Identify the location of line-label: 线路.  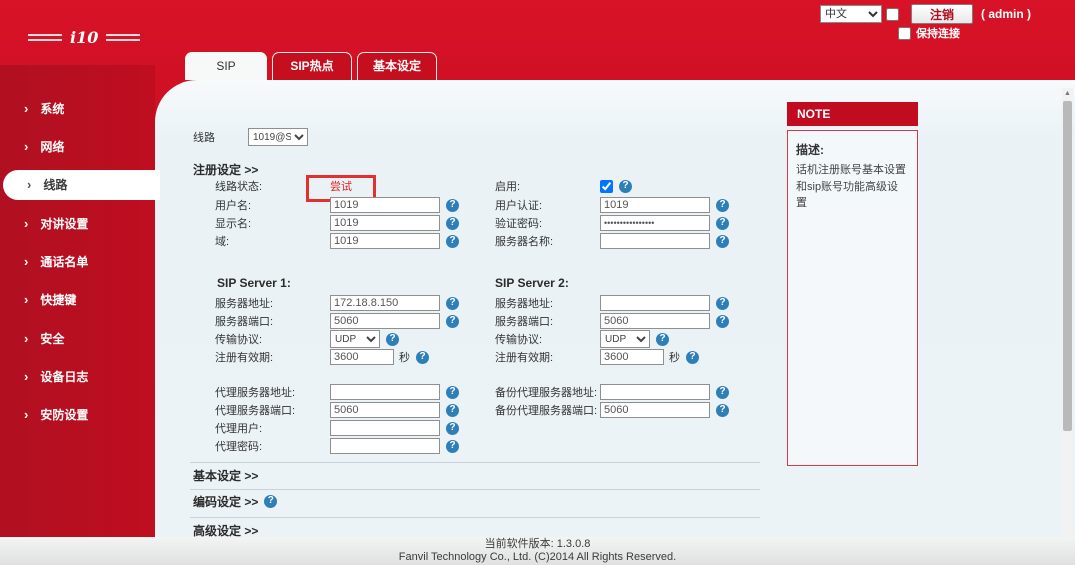
(204, 138).